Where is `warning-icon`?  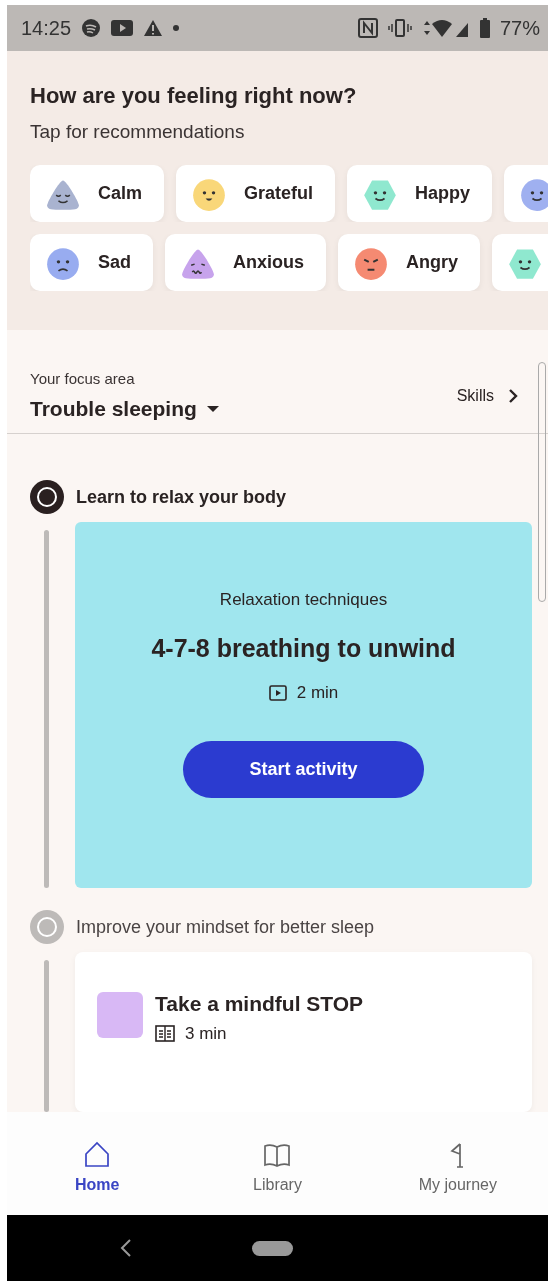
warning-icon is located at coordinates (153, 28).